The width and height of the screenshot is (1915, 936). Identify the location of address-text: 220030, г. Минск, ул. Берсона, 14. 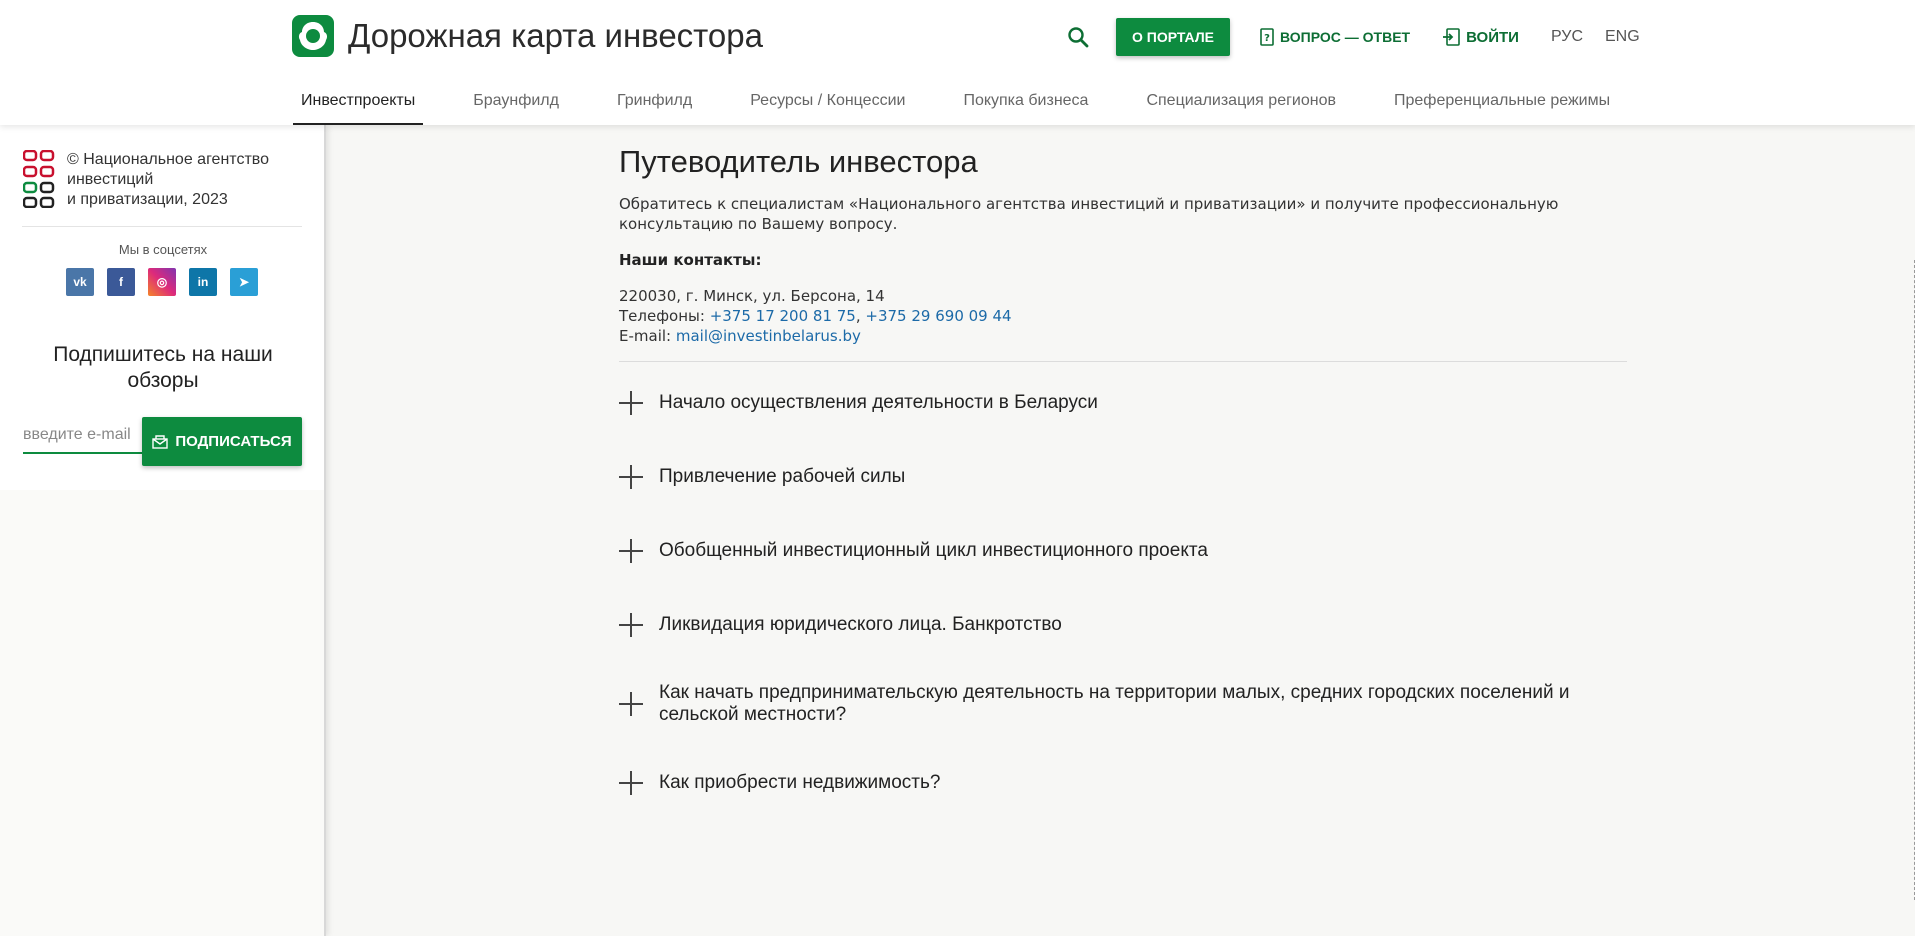
(752, 296).